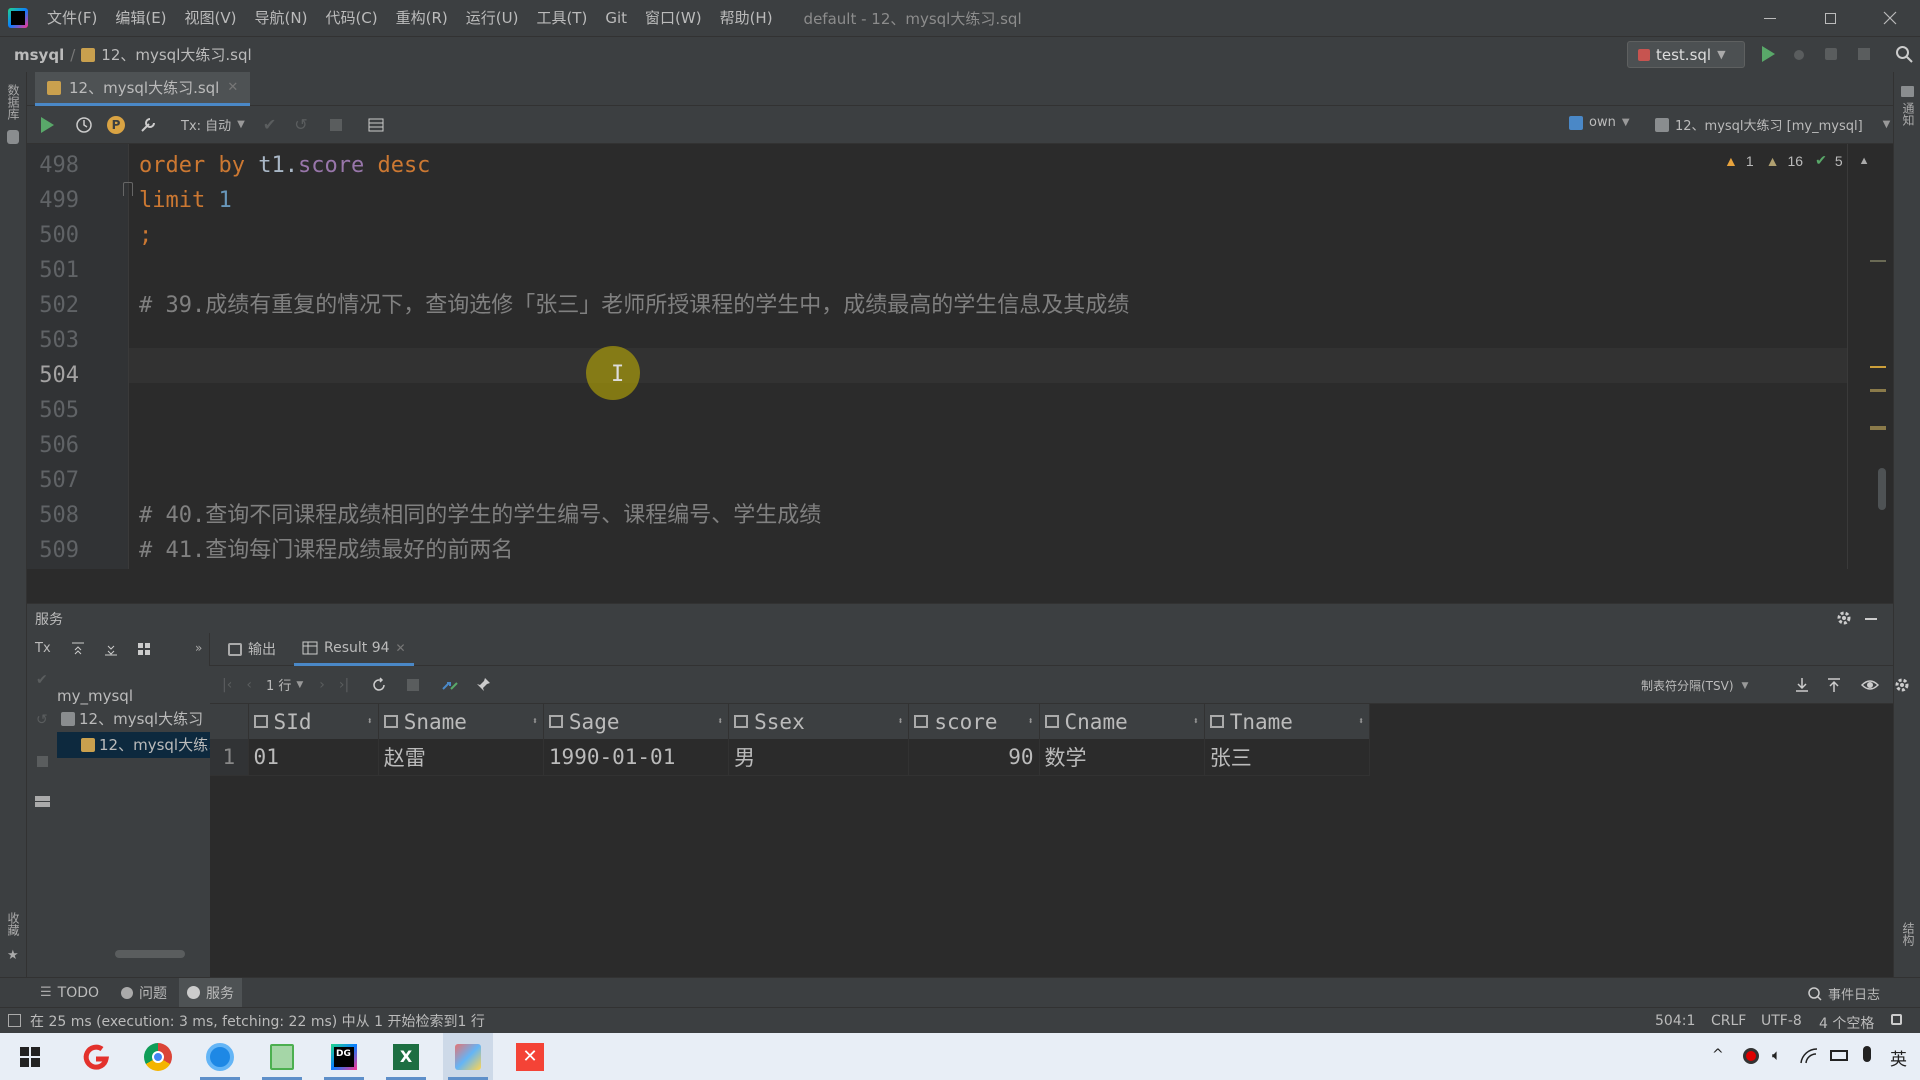 This screenshot has width=1920, height=1080. Describe the element at coordinates (143, 89) in the screenshot. I see `editor-tab-sql-file: 12、mysql大练习.sql ✕` at that location.